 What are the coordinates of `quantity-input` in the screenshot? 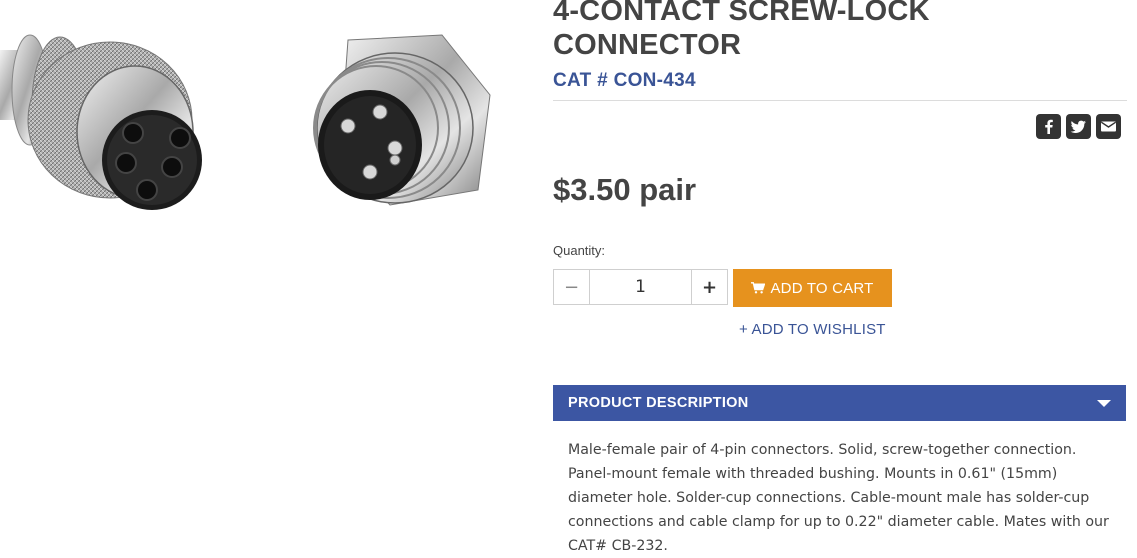 It's located at (640, 287).